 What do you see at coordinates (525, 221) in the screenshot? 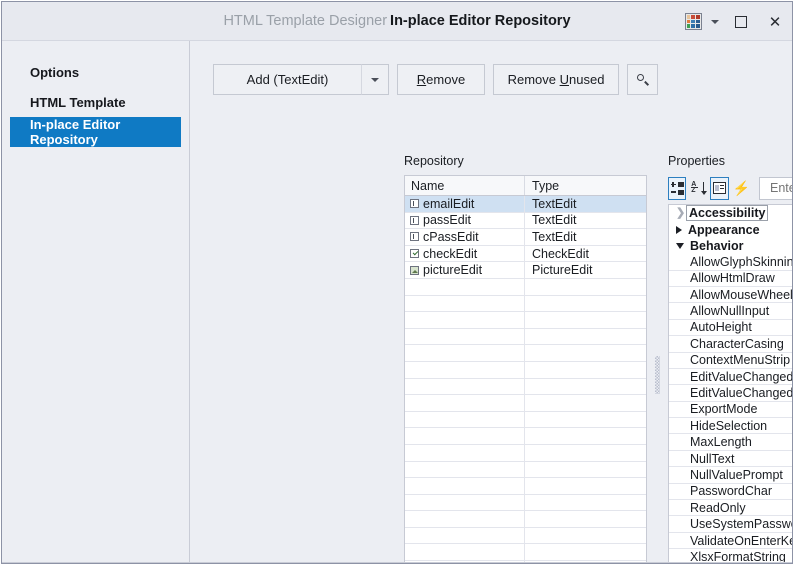
I see `table-row: passEdit TextEdit` at bounding box center [525, 221].